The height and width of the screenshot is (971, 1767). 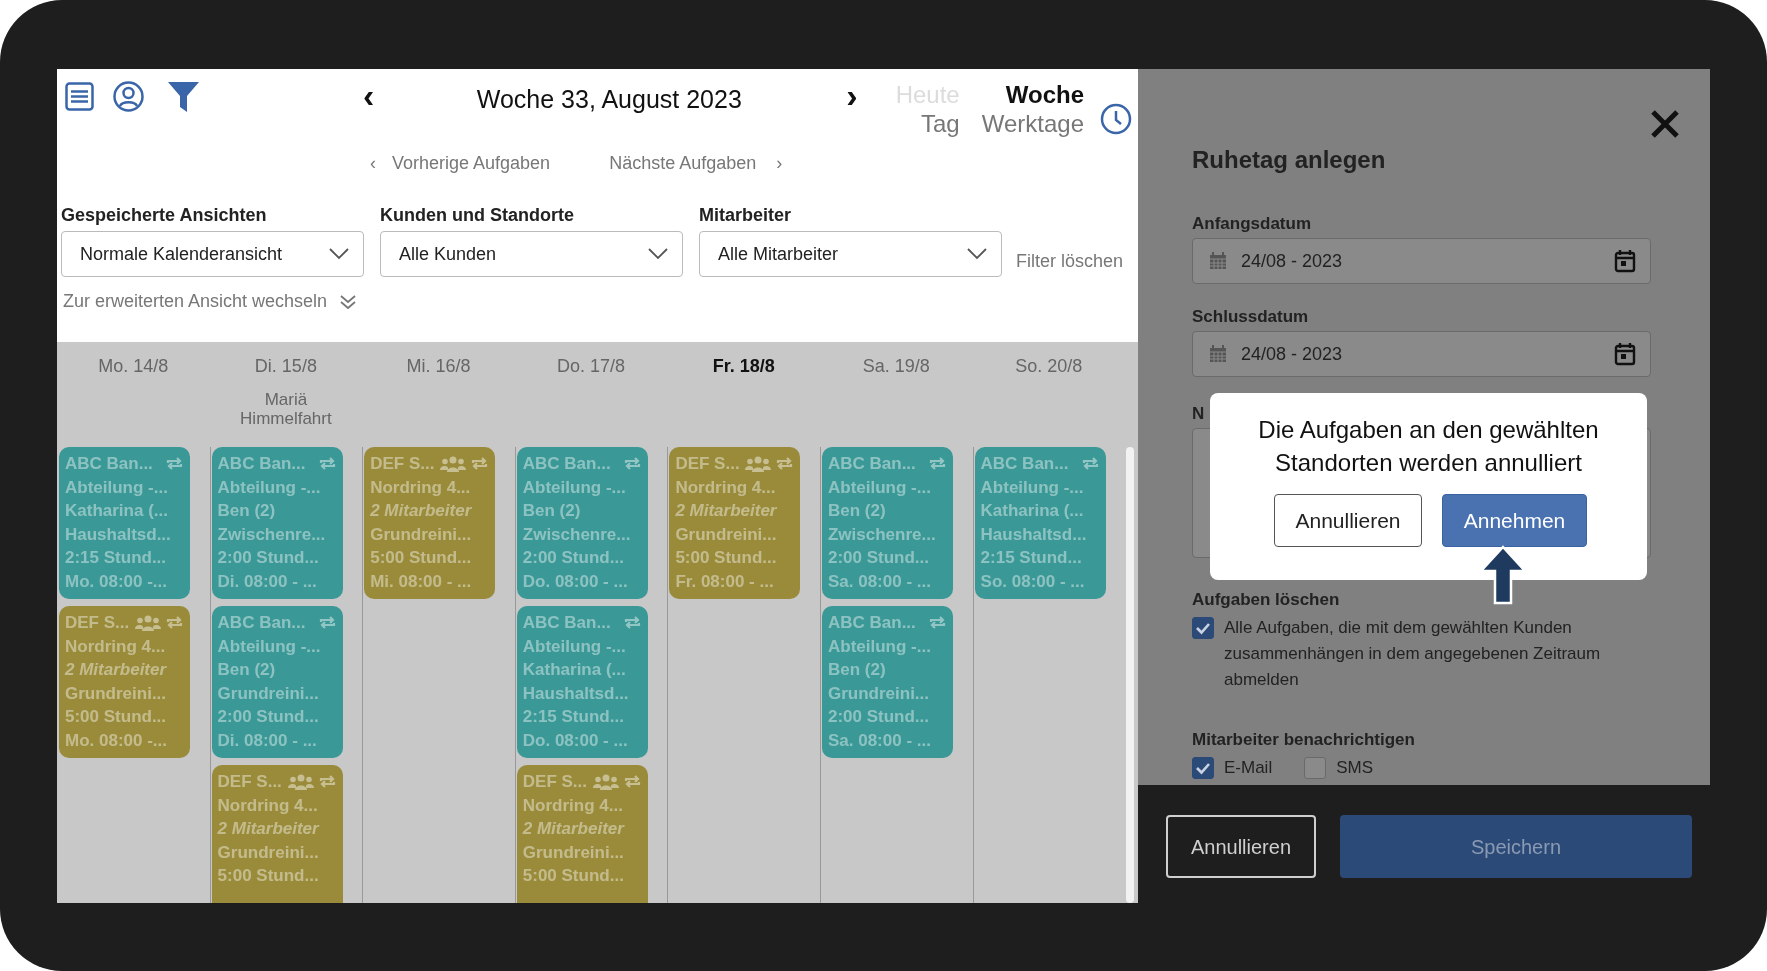 I want to click on checkmark-icon, so click(x=1203, y=628).